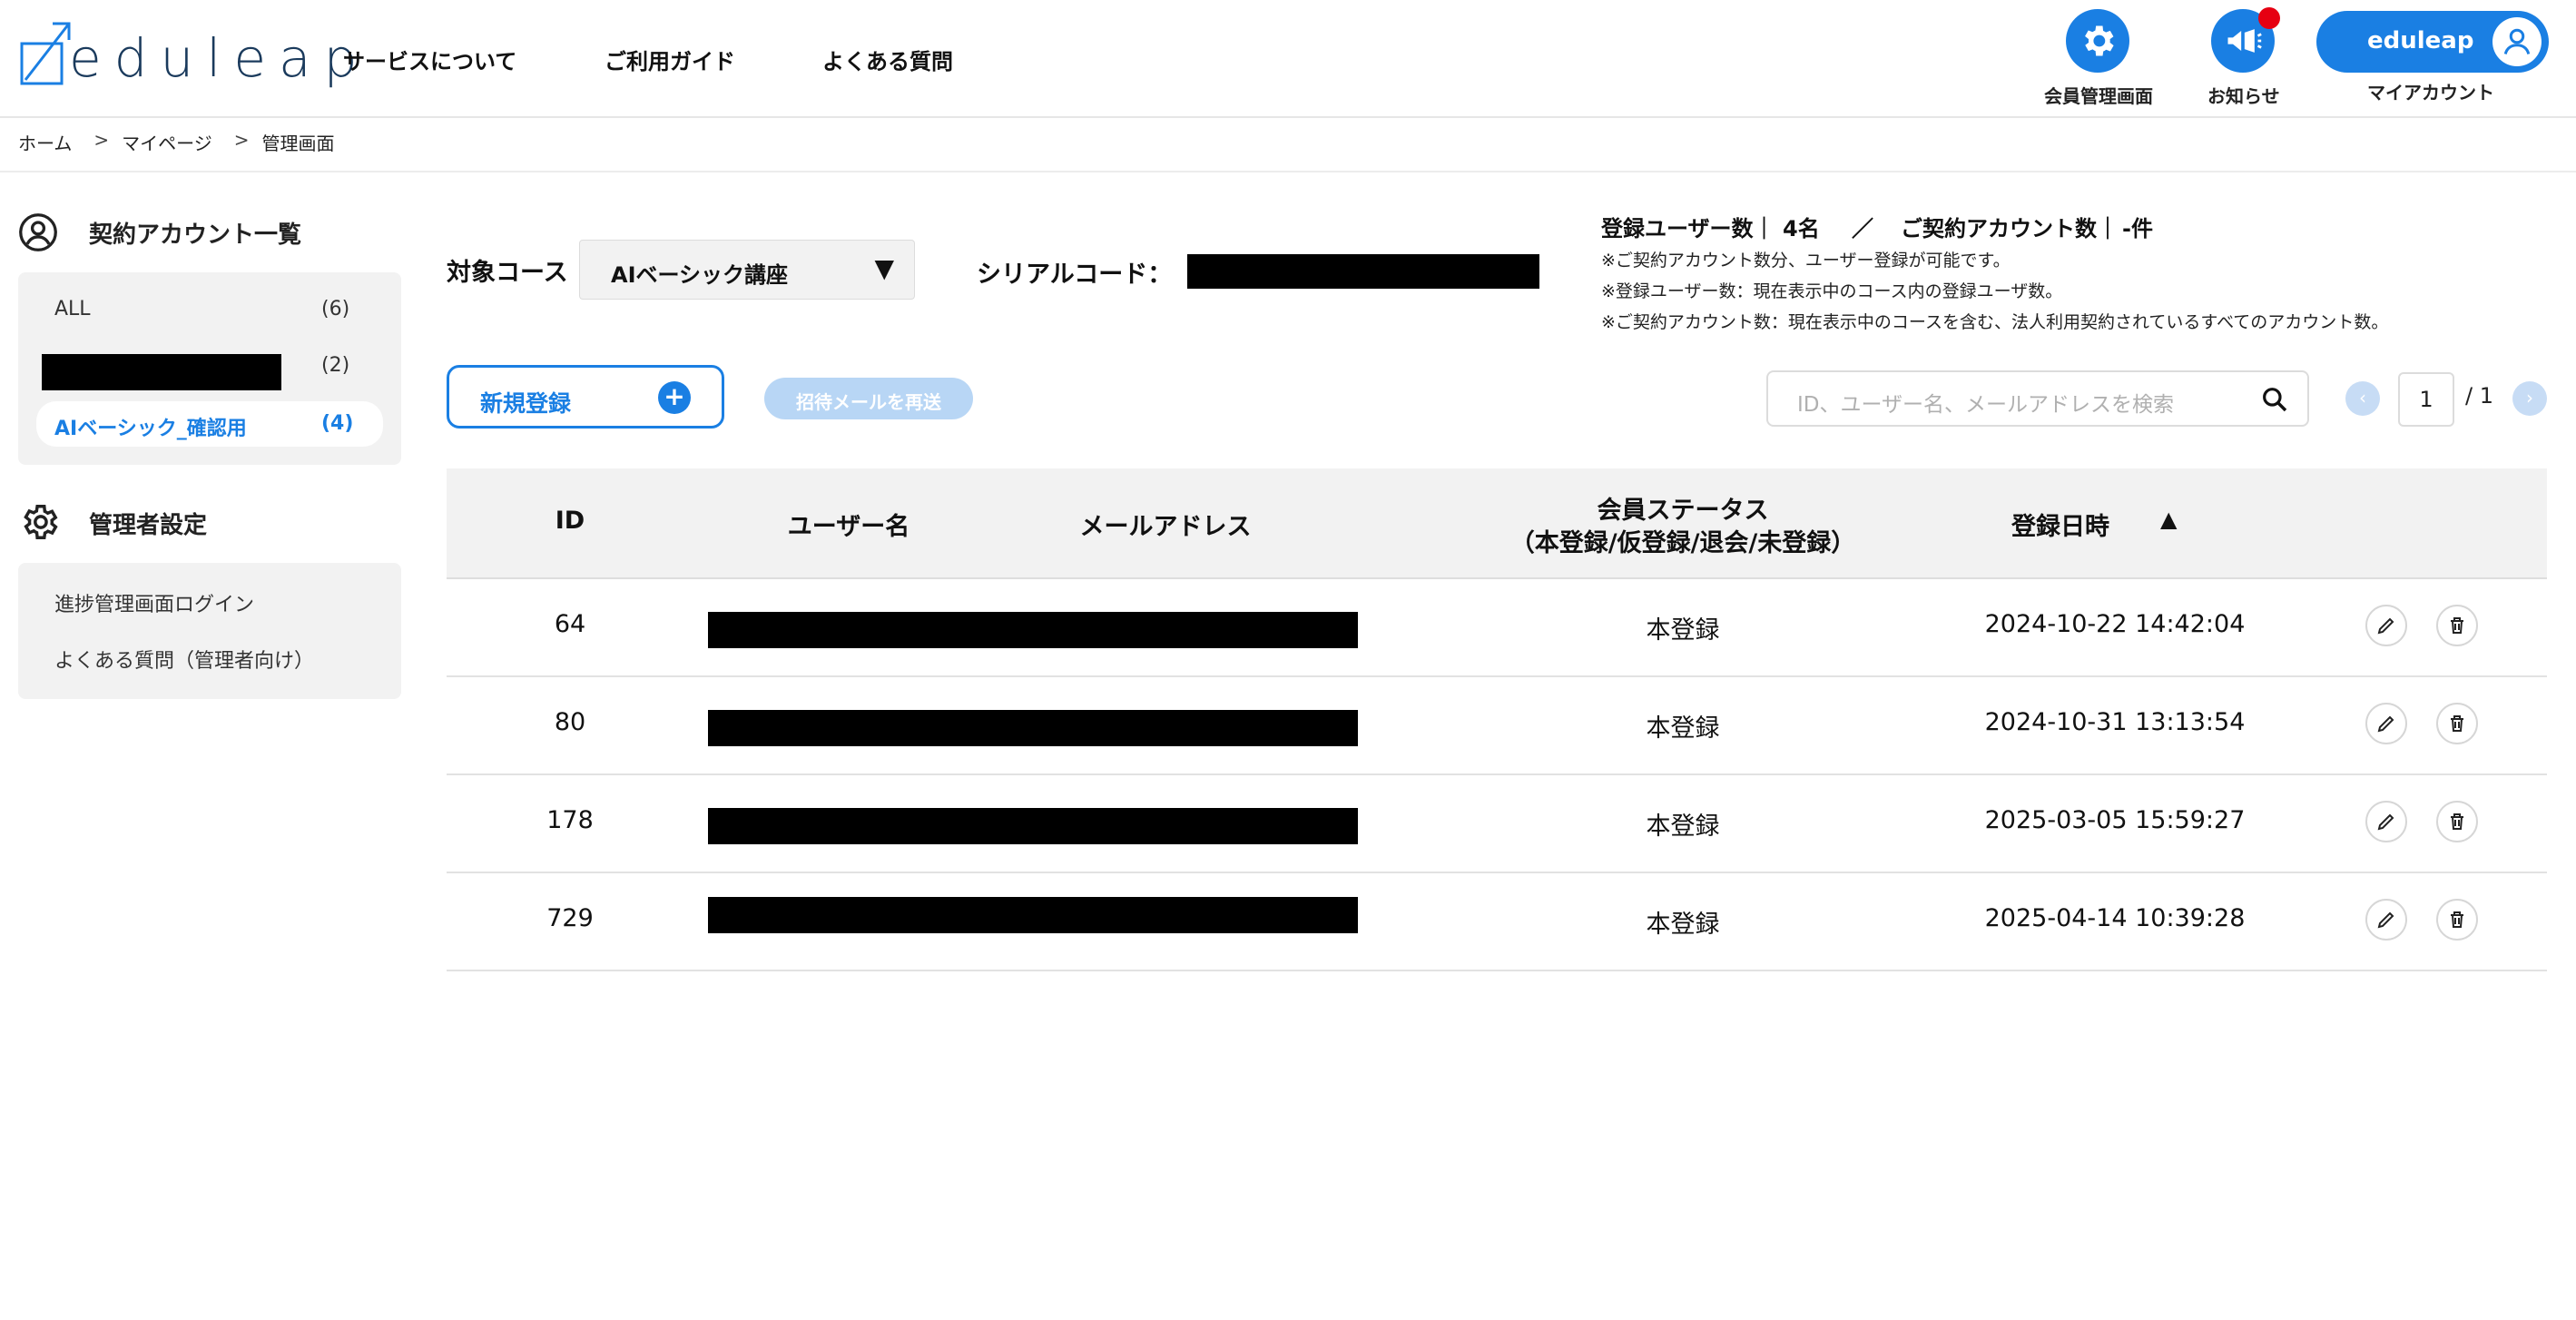  I want to click on header-date: 登録日時, so click(2060, 524).